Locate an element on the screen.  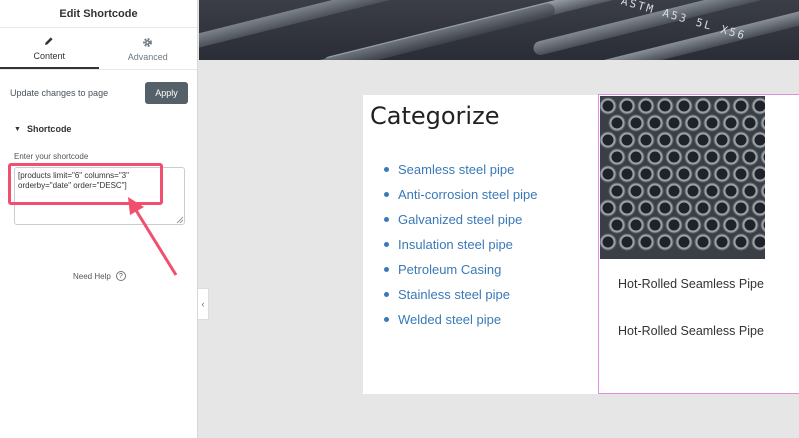
update-row: Update changes to page Apply is located at coordinates (99, 93).